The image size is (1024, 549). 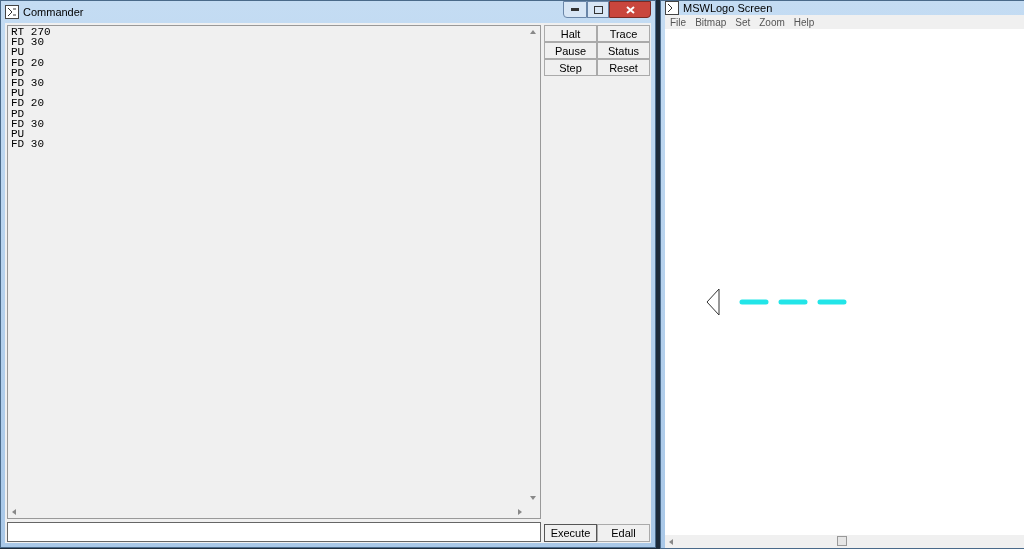 What do you see at coordinates (31, 32) in the screenshot?
I see `history-line: RT 270` at bounding box center [31, 32].